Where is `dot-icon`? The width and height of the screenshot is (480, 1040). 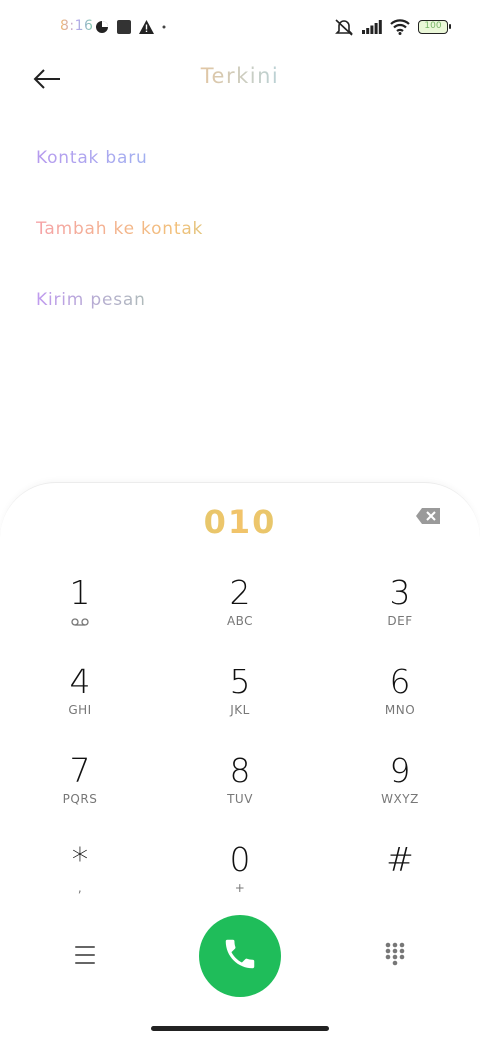 dot-icon is located at coordinates (164, 27).